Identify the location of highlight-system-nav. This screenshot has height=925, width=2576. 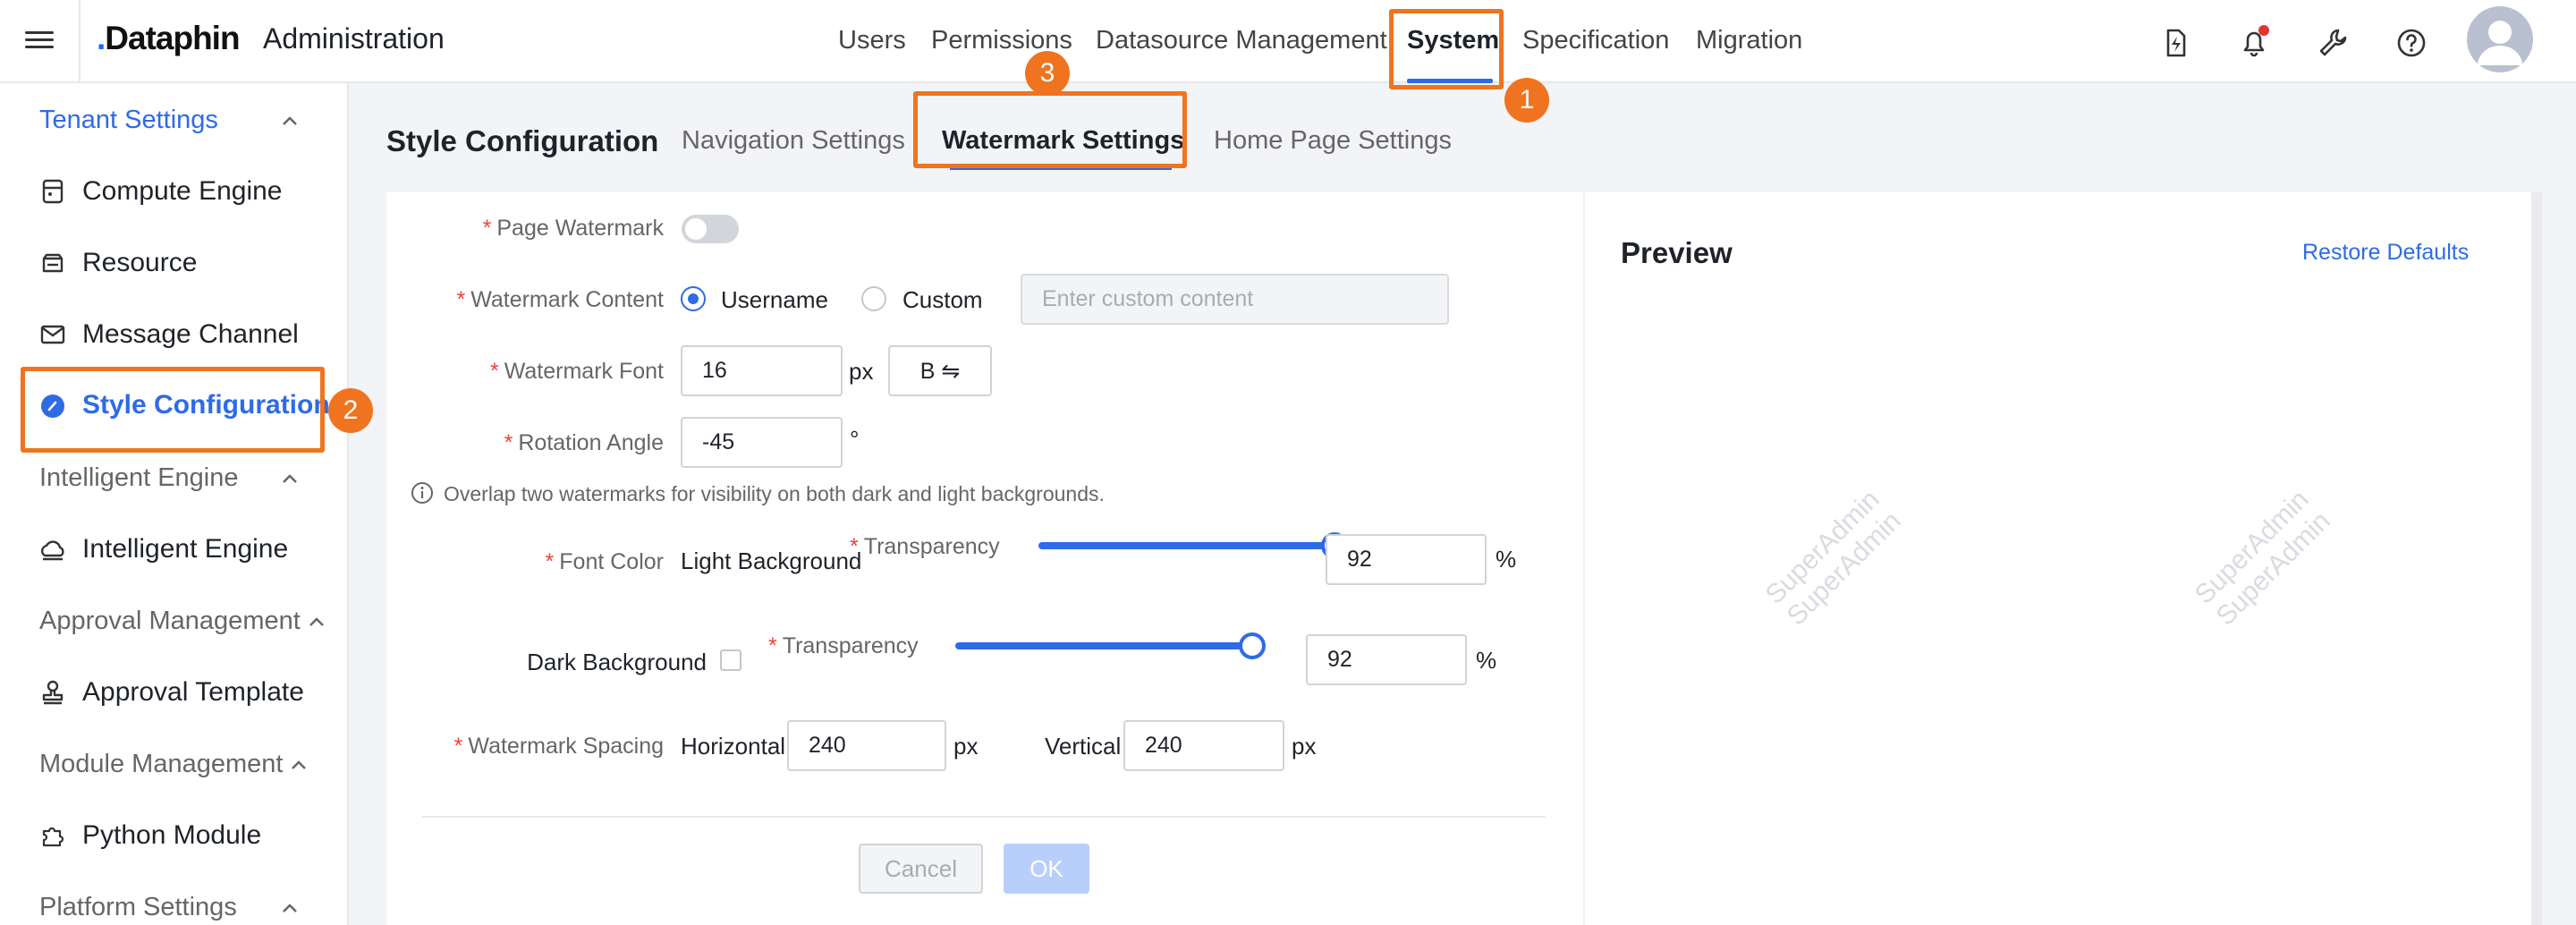
(1446, 49).